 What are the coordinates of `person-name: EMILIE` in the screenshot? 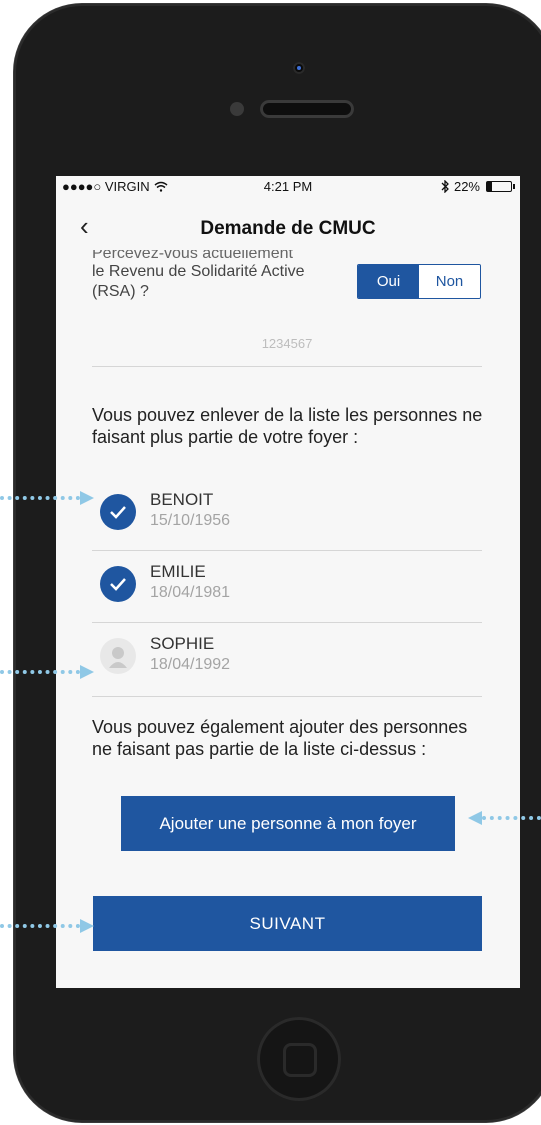 It's located at (178, 571).